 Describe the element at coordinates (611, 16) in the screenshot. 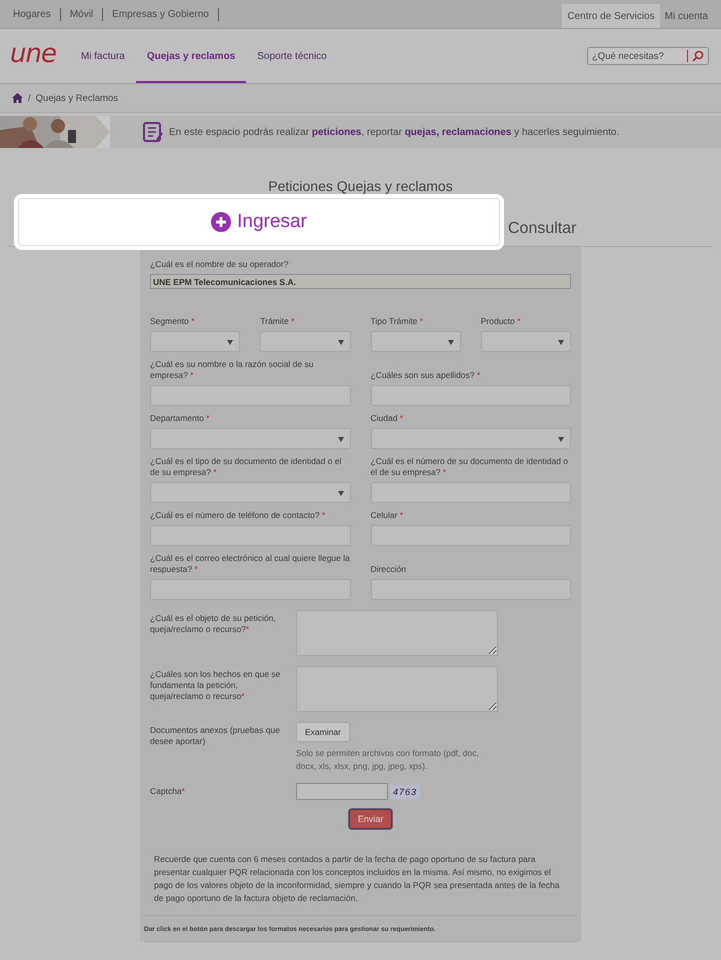

I see `top-tab: Centro de Servicios` at that location.